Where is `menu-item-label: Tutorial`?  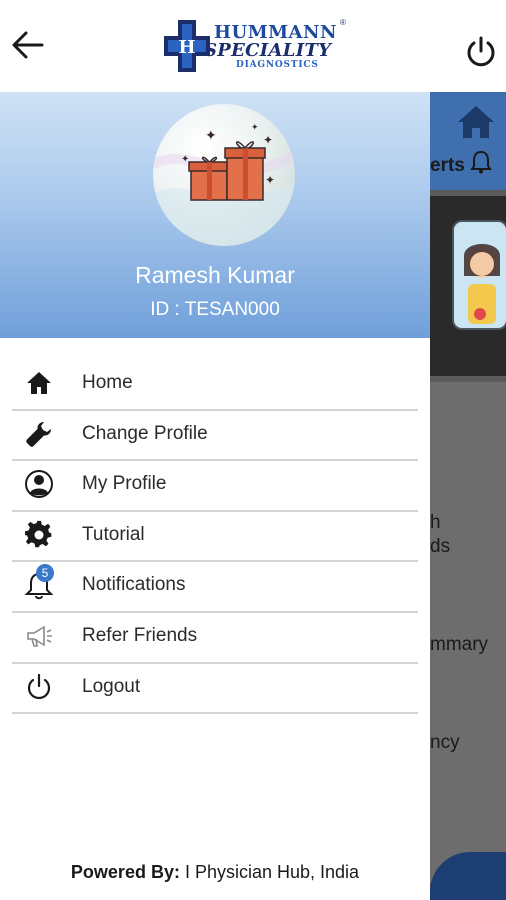 menu-item-label: Tutorial is located at coordinates (113, 534).